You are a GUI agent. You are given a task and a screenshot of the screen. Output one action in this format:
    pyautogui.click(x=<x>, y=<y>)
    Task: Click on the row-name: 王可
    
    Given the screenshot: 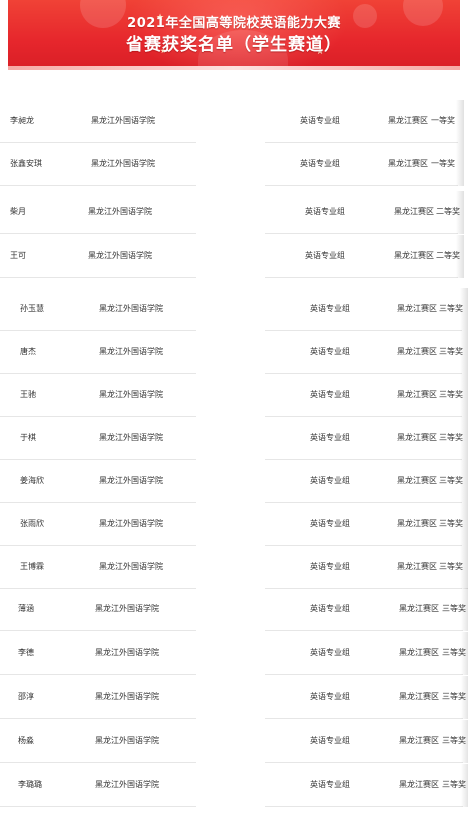 What is the action you would take?
    pyautogui.click(x=18, y=255)
    